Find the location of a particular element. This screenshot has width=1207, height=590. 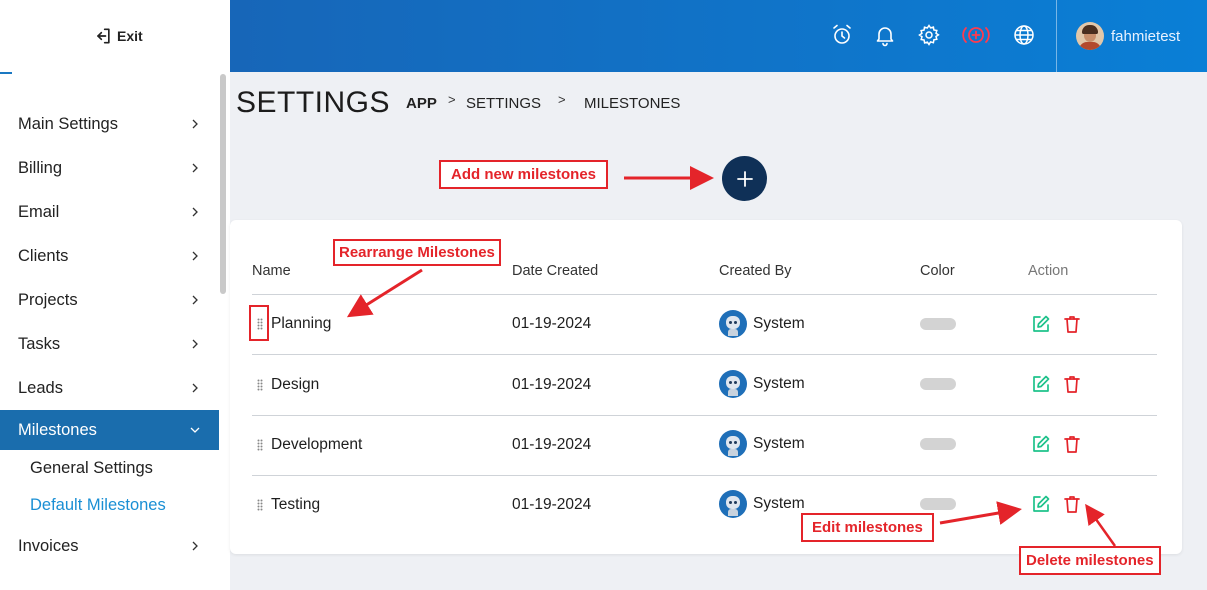

exit-label: Exit is located at coordinates (130, 36).